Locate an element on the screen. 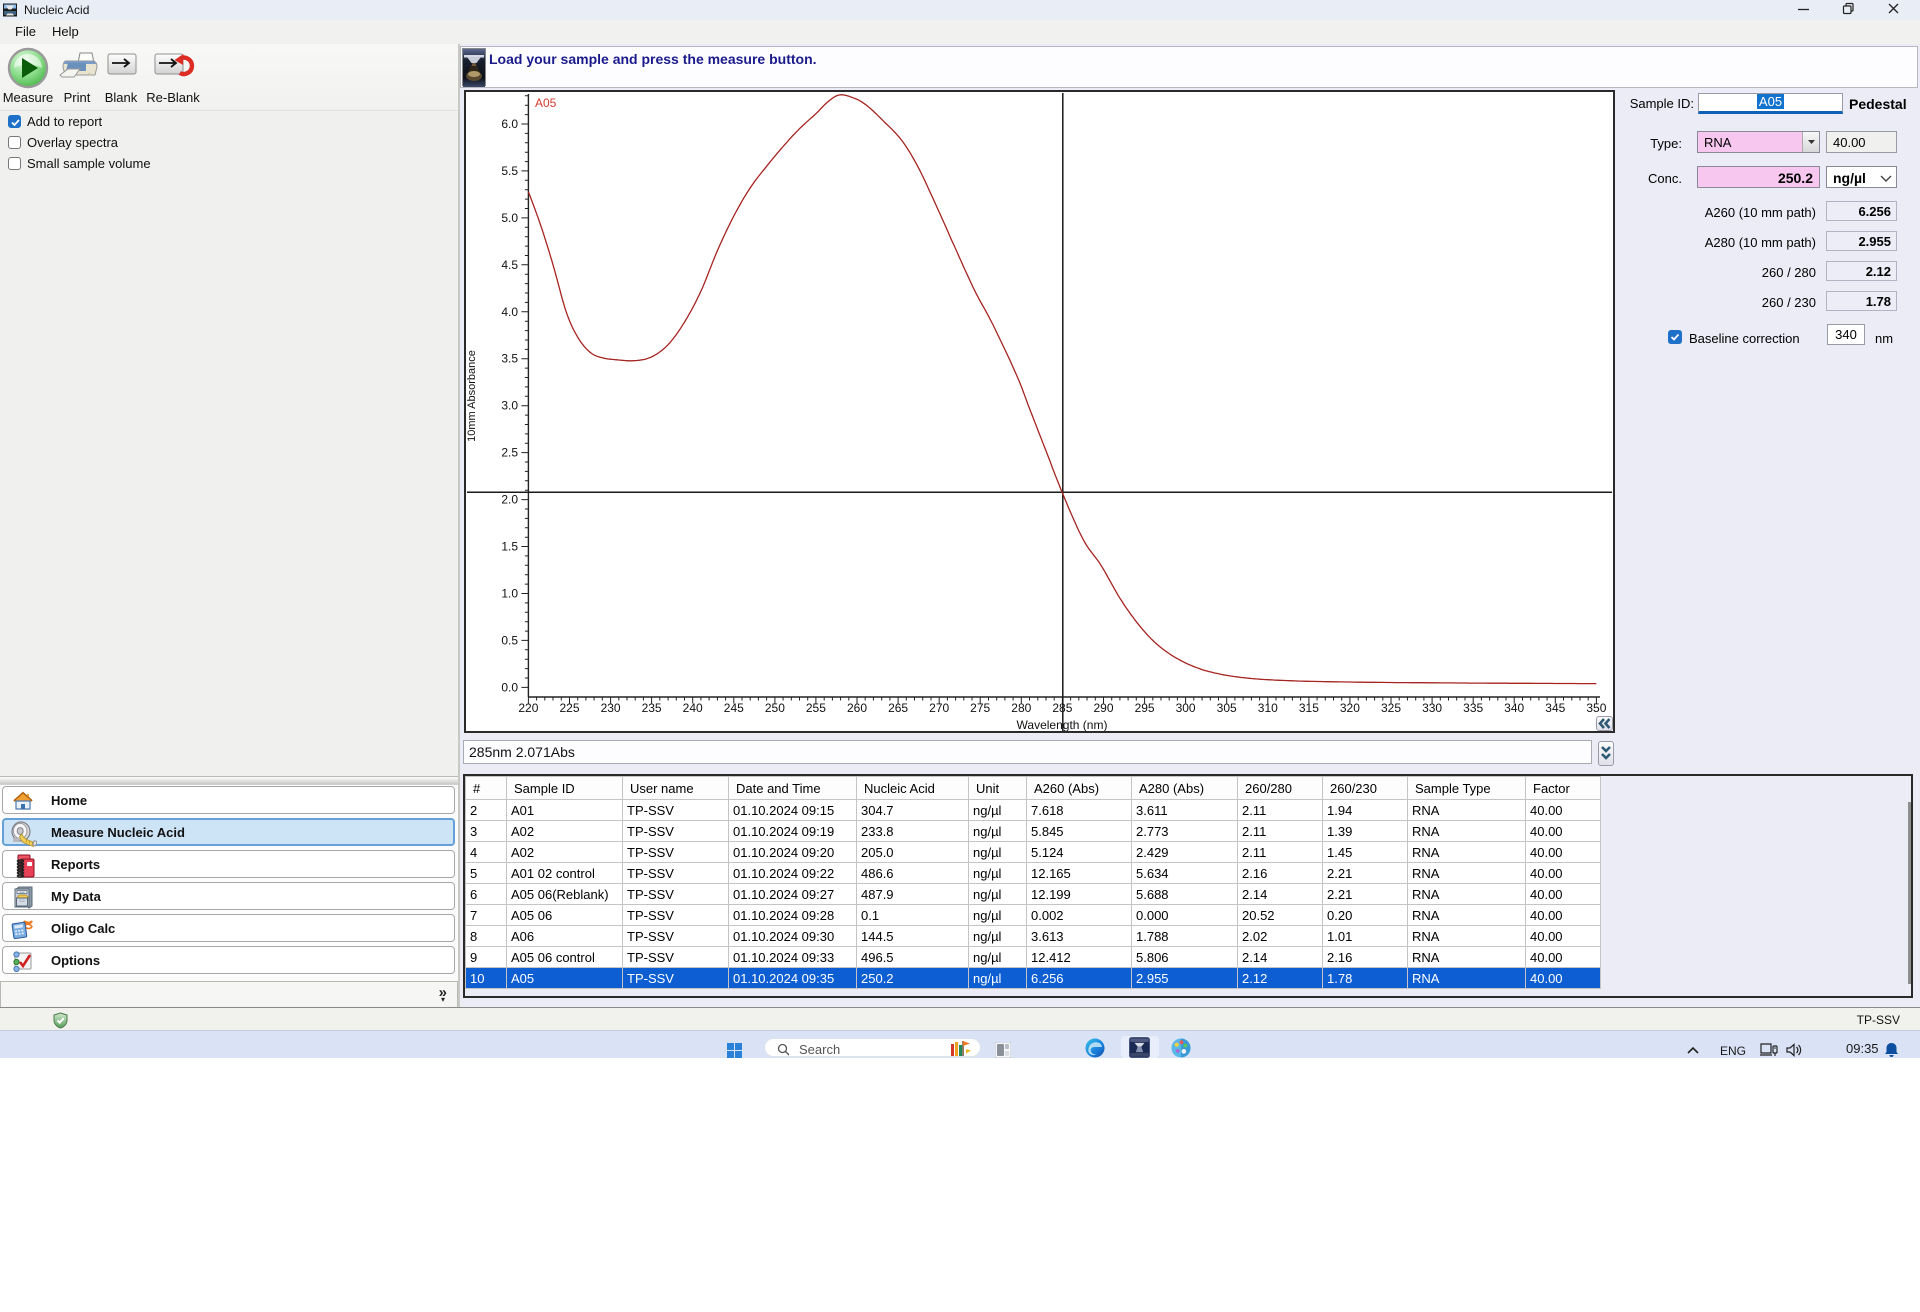 This screenshot has height=1312, width=1920. svg-text: 315 is located at coordinates (1309, 708).